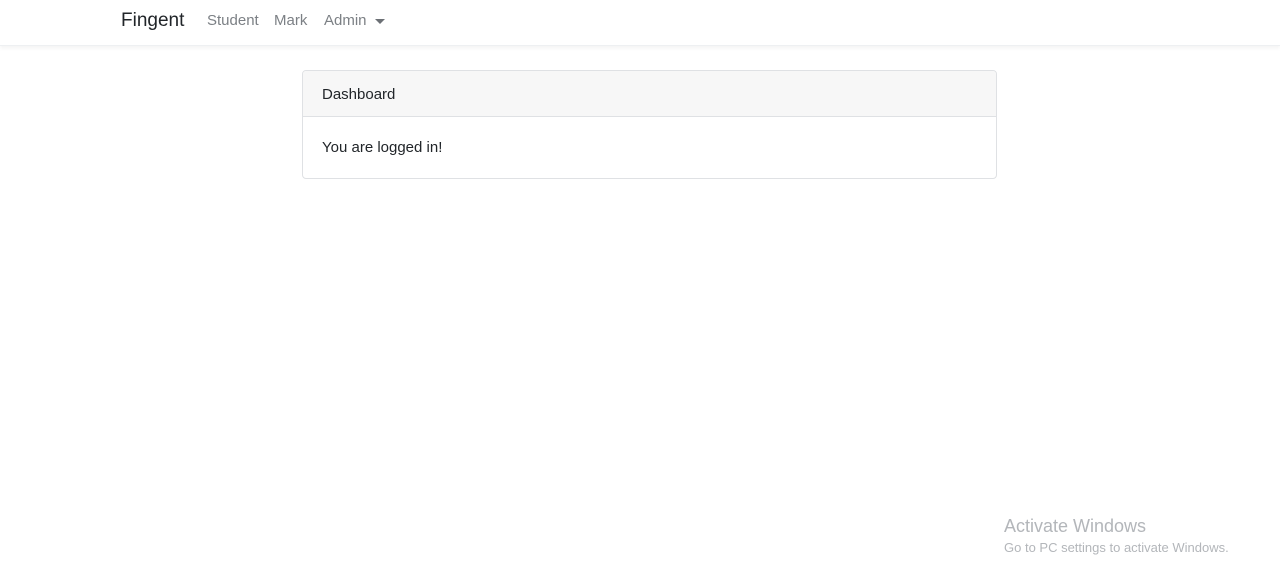 The width and height of the screenshot is (1280, 575). What do you see at coordinates (1075, 526) in the screenshot?
I see `watermark-title: Activate Windows` at bounding box center [1075, 526].